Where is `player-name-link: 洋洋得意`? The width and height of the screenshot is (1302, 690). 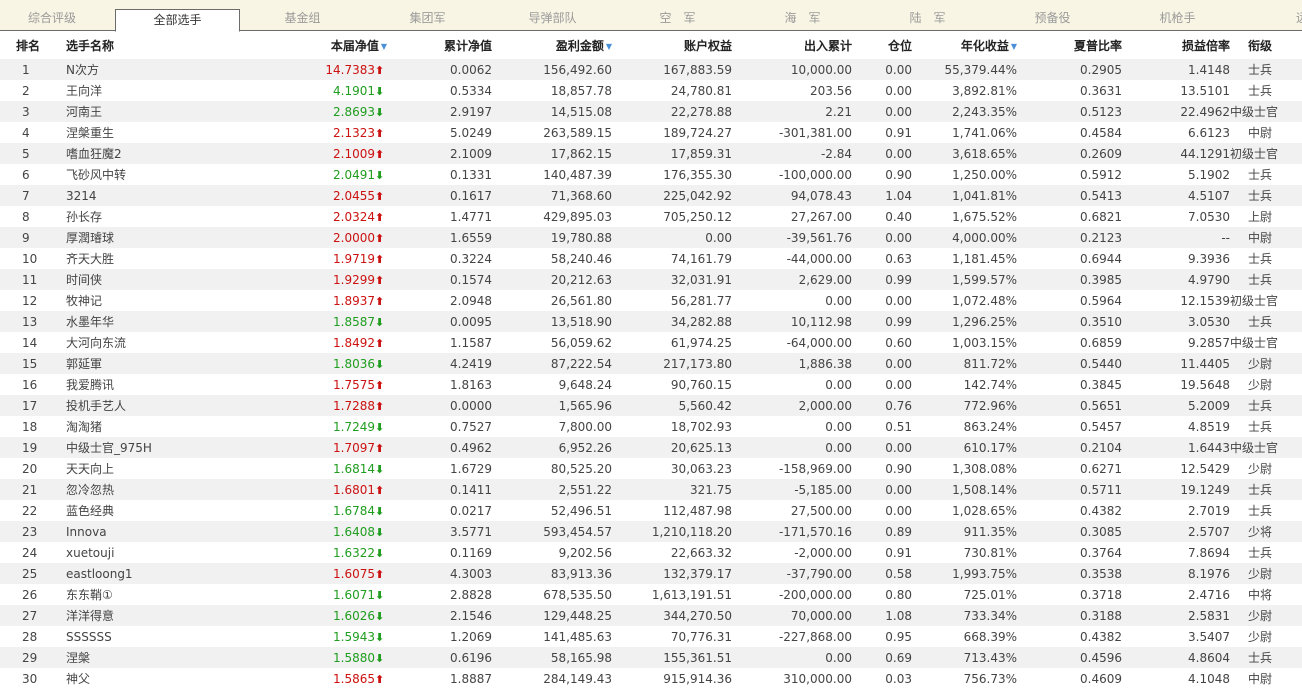 player-name-link: 洋洋得意 is located at coordinates (152, 615).